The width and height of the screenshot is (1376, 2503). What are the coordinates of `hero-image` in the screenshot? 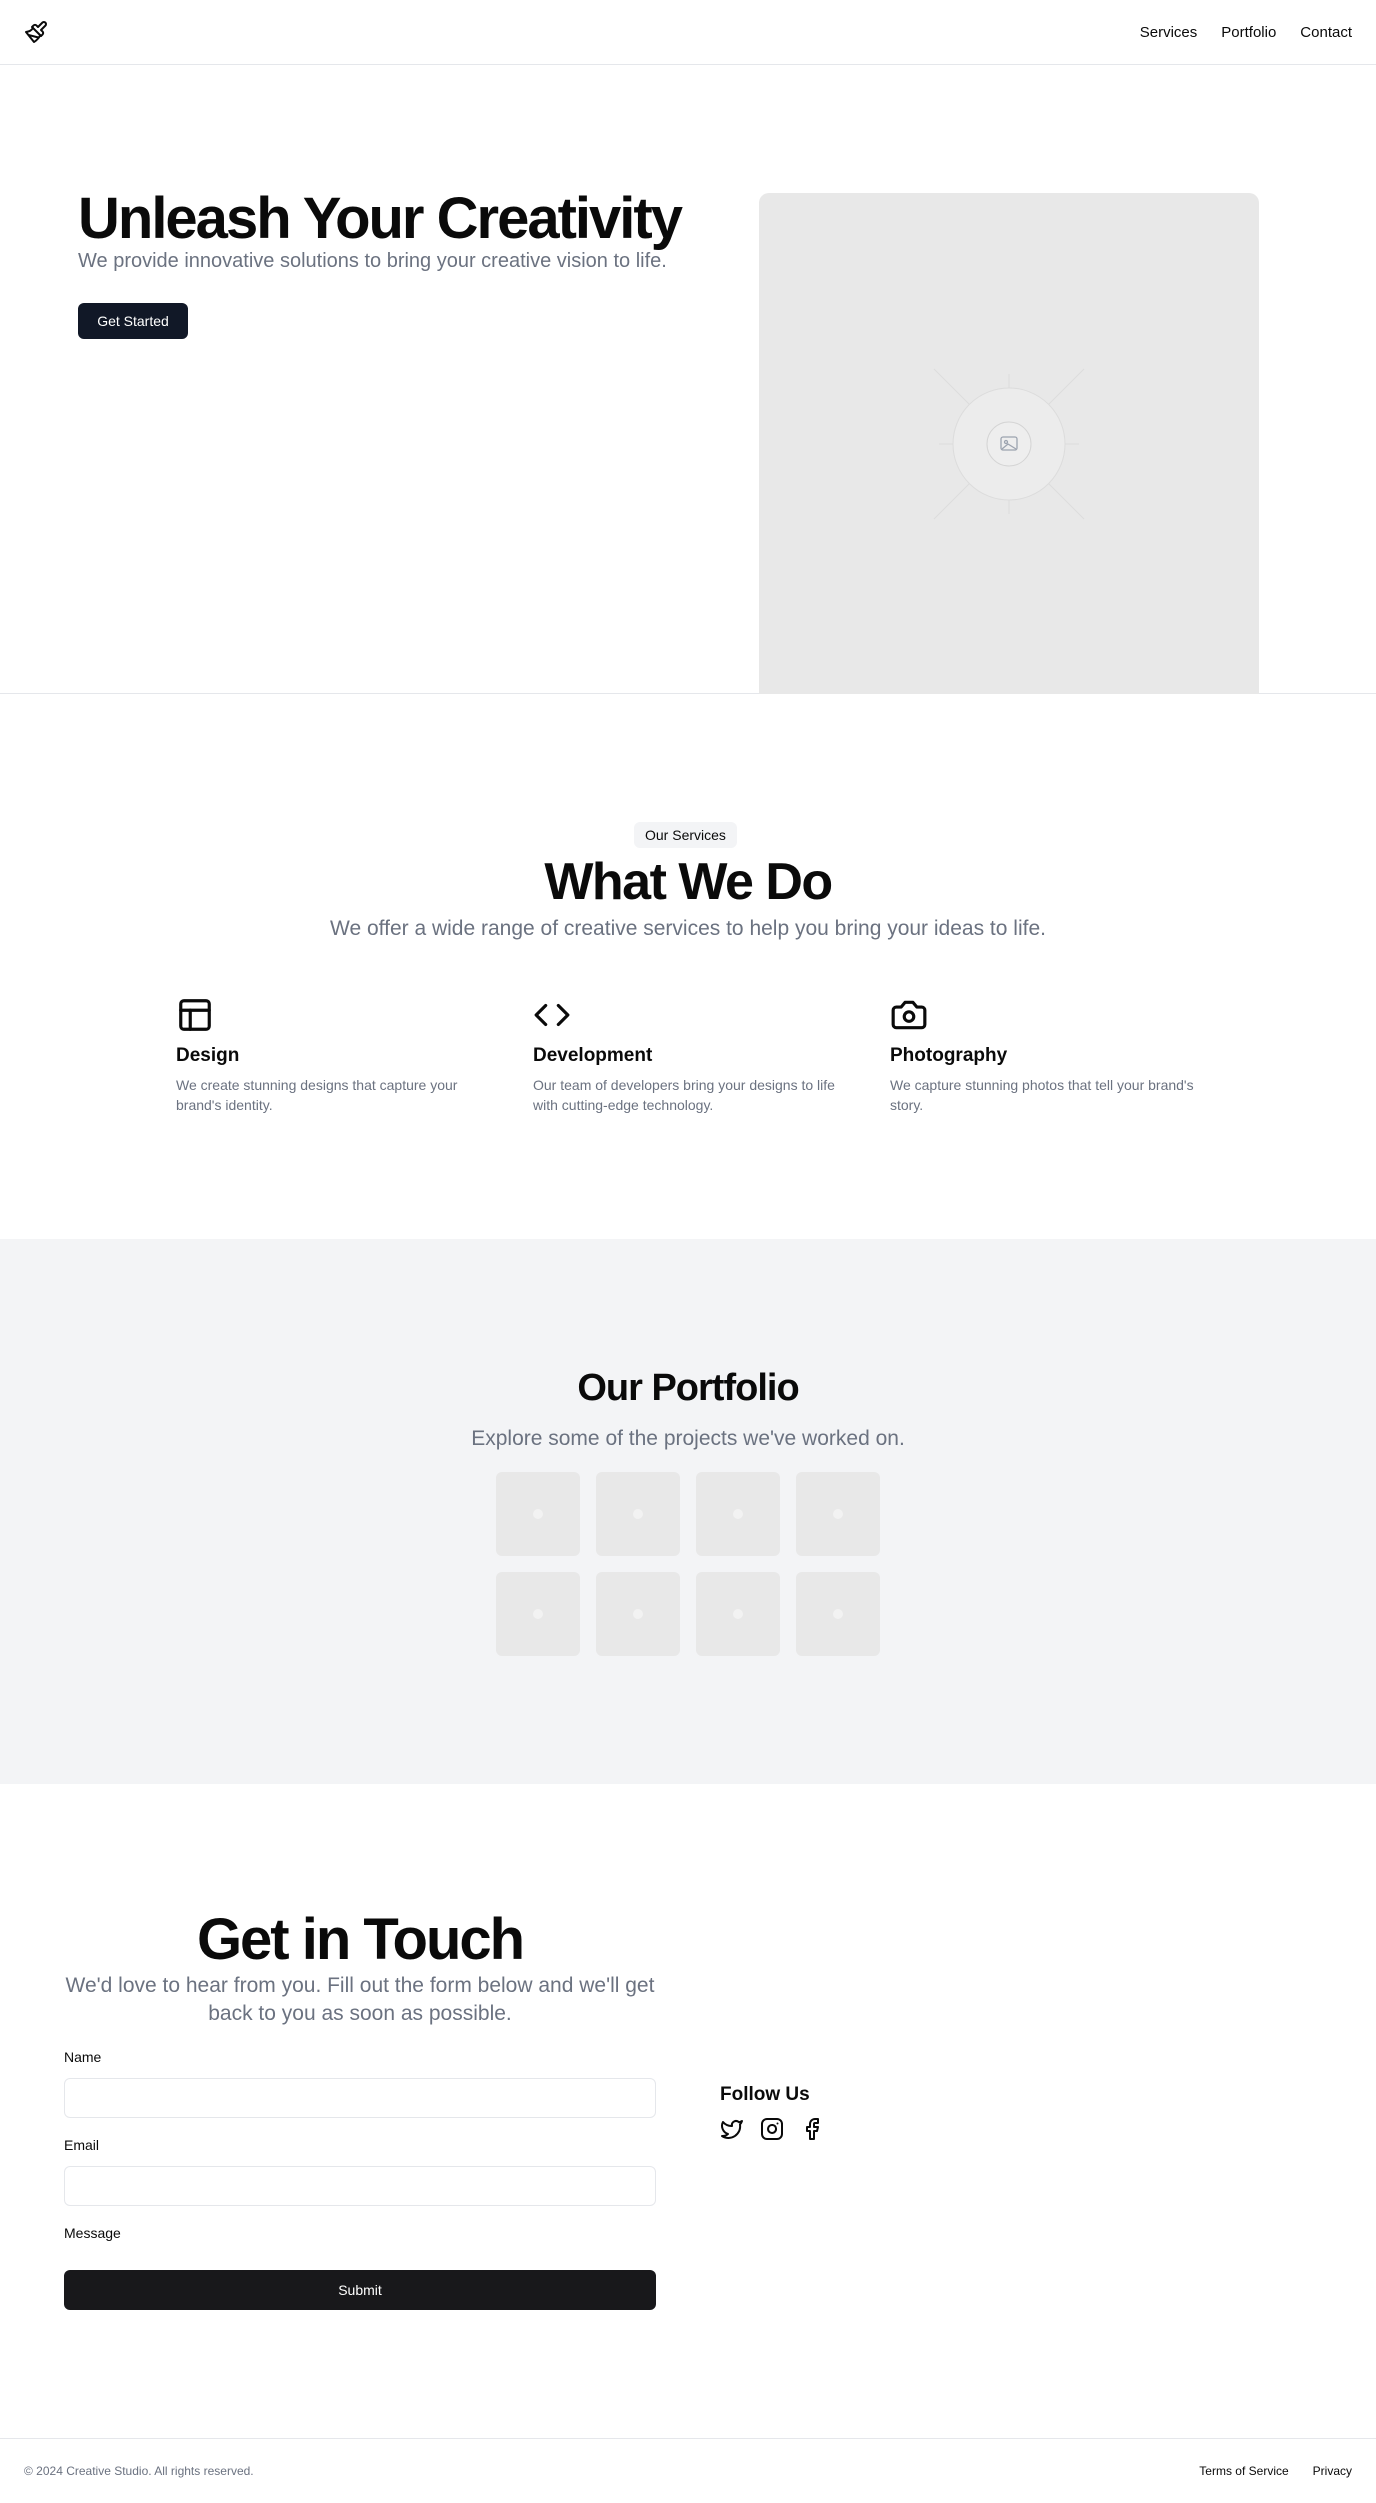 It's located at (1009, 443).